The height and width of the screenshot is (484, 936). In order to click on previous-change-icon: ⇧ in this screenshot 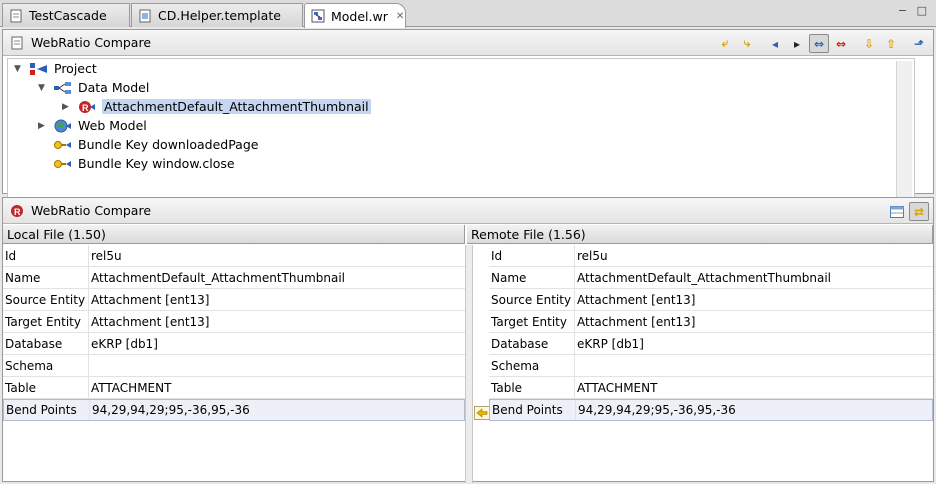, I will do `click(891, 43)`.